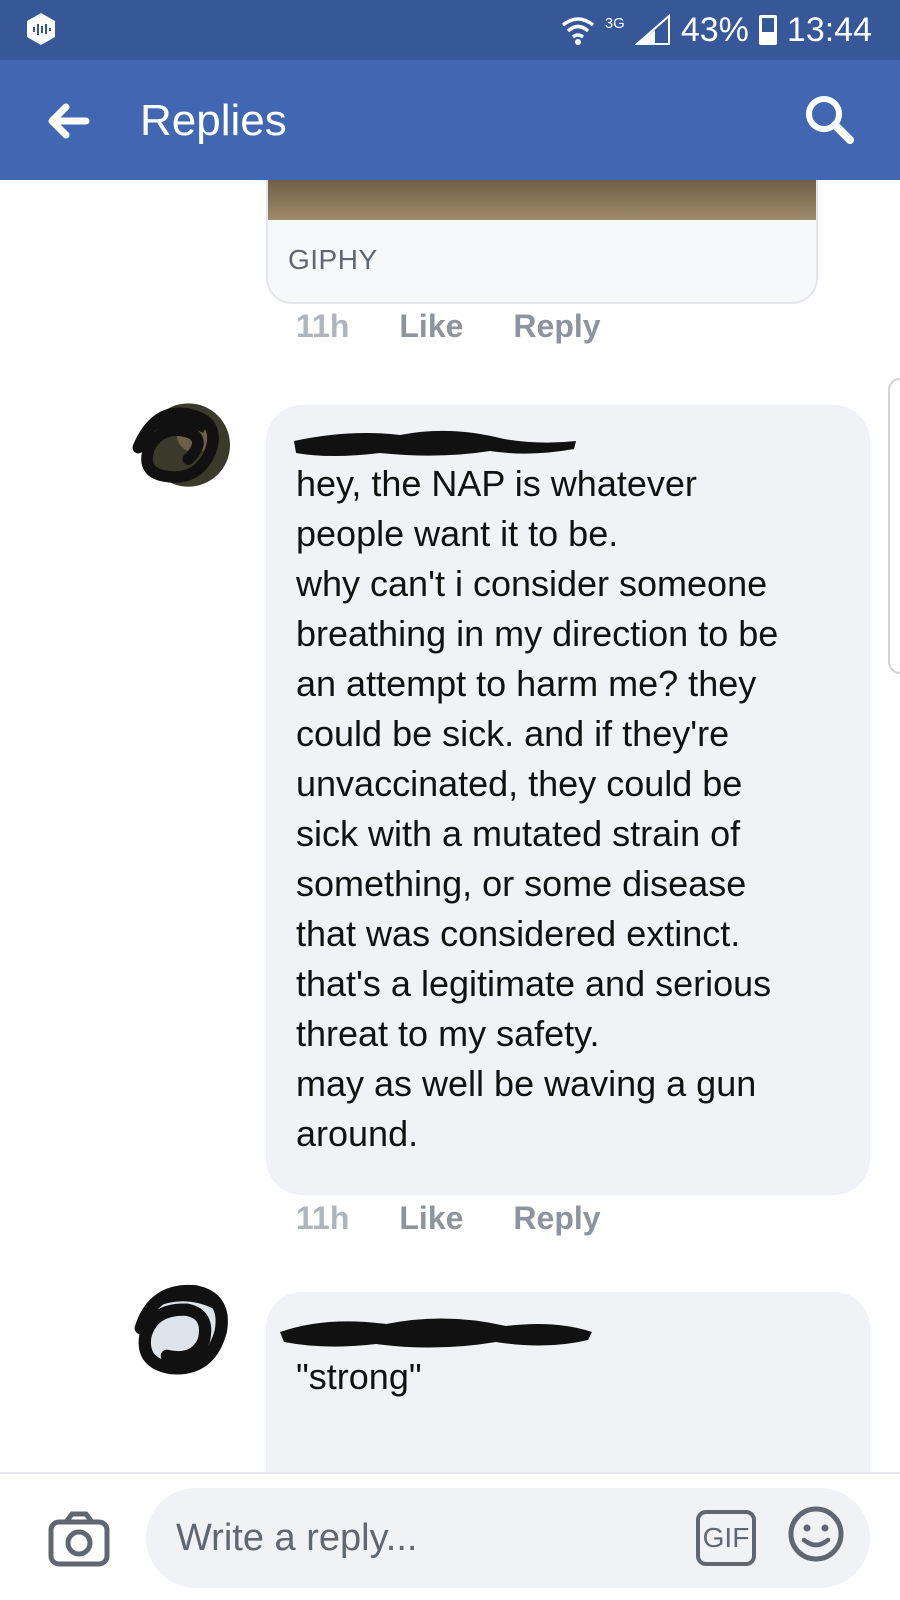 The image size is (900, 1600). I want to click on gif-button: GIF, so click(726, 1538).